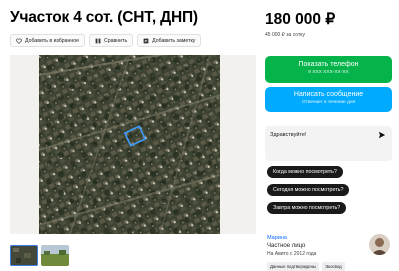 Image resolution: width=399 pixels, height=271 pixels. I want to click on badge-data-verified: Данные подтверждены, so click(293, 266).